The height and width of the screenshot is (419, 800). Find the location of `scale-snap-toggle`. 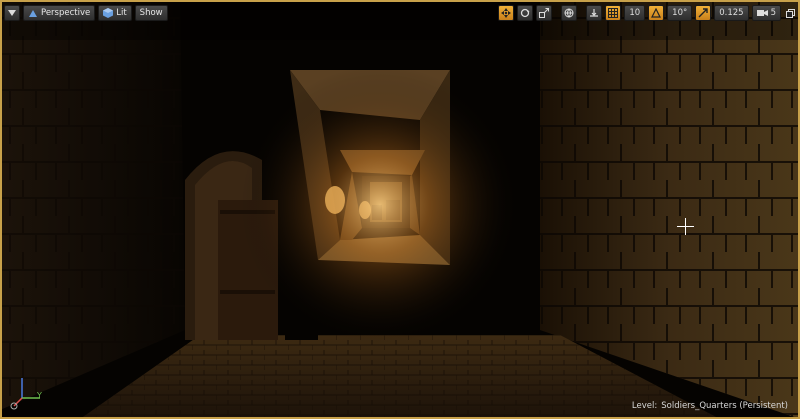

scale-snap-toggle is located at coordinates (703, 13).